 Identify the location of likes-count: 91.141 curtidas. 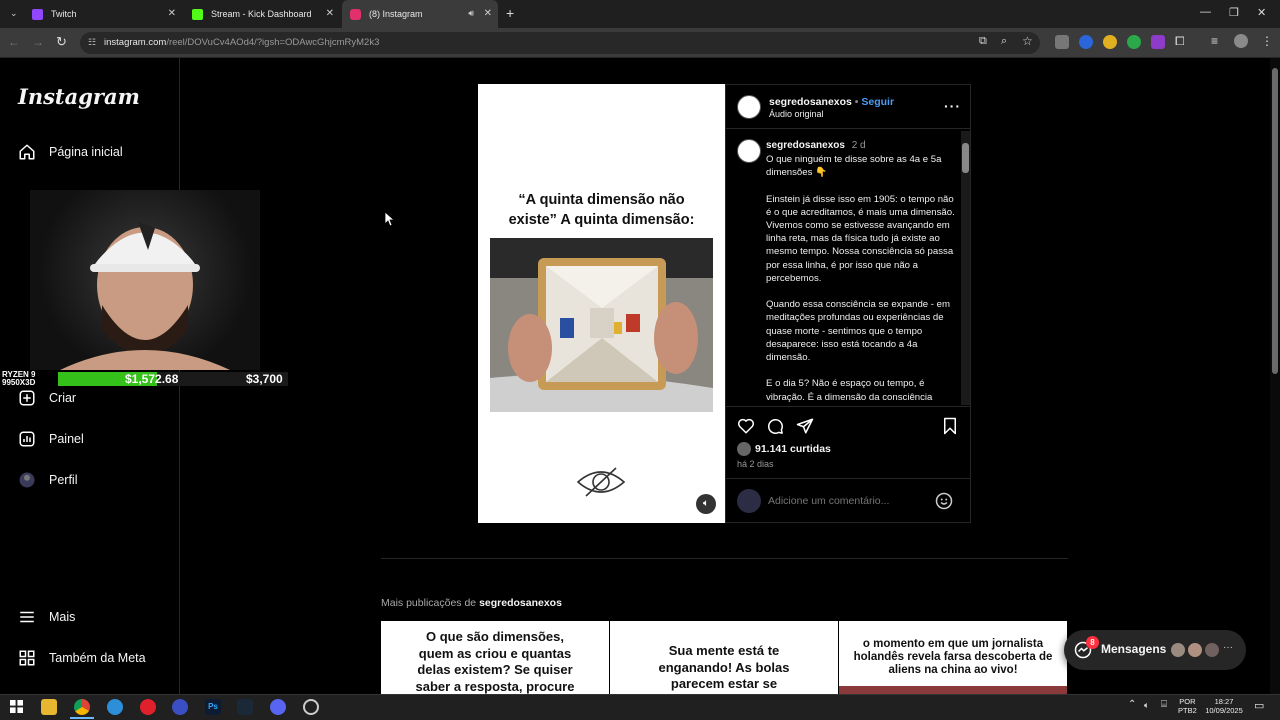
(793, 449).